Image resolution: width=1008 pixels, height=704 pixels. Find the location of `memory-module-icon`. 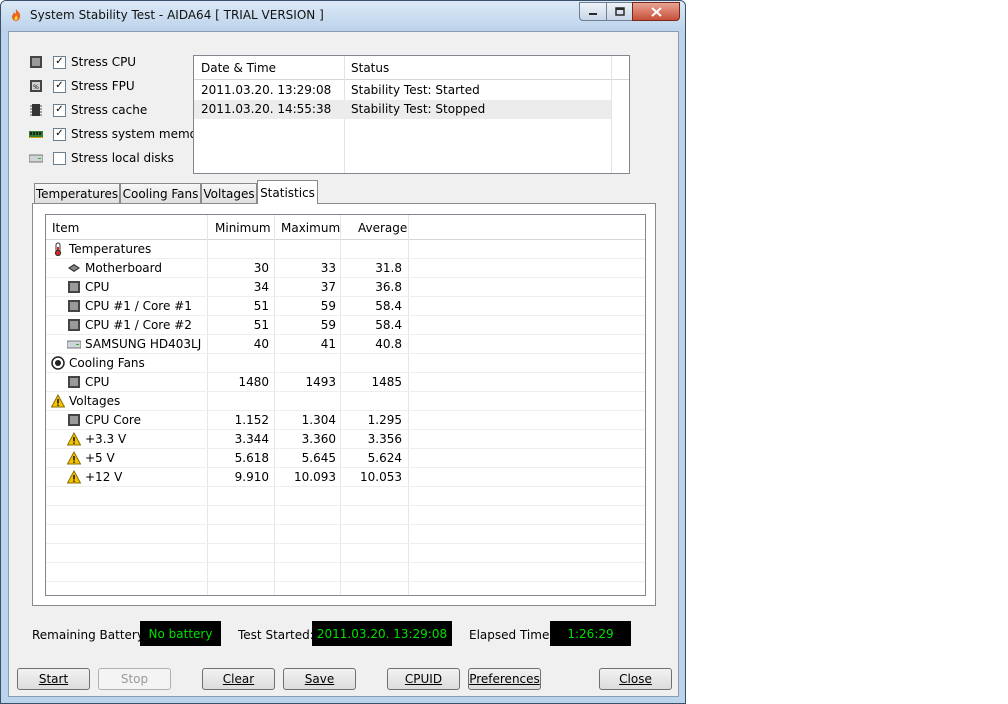

memory-module-icon is located at coordinates (36, 134).